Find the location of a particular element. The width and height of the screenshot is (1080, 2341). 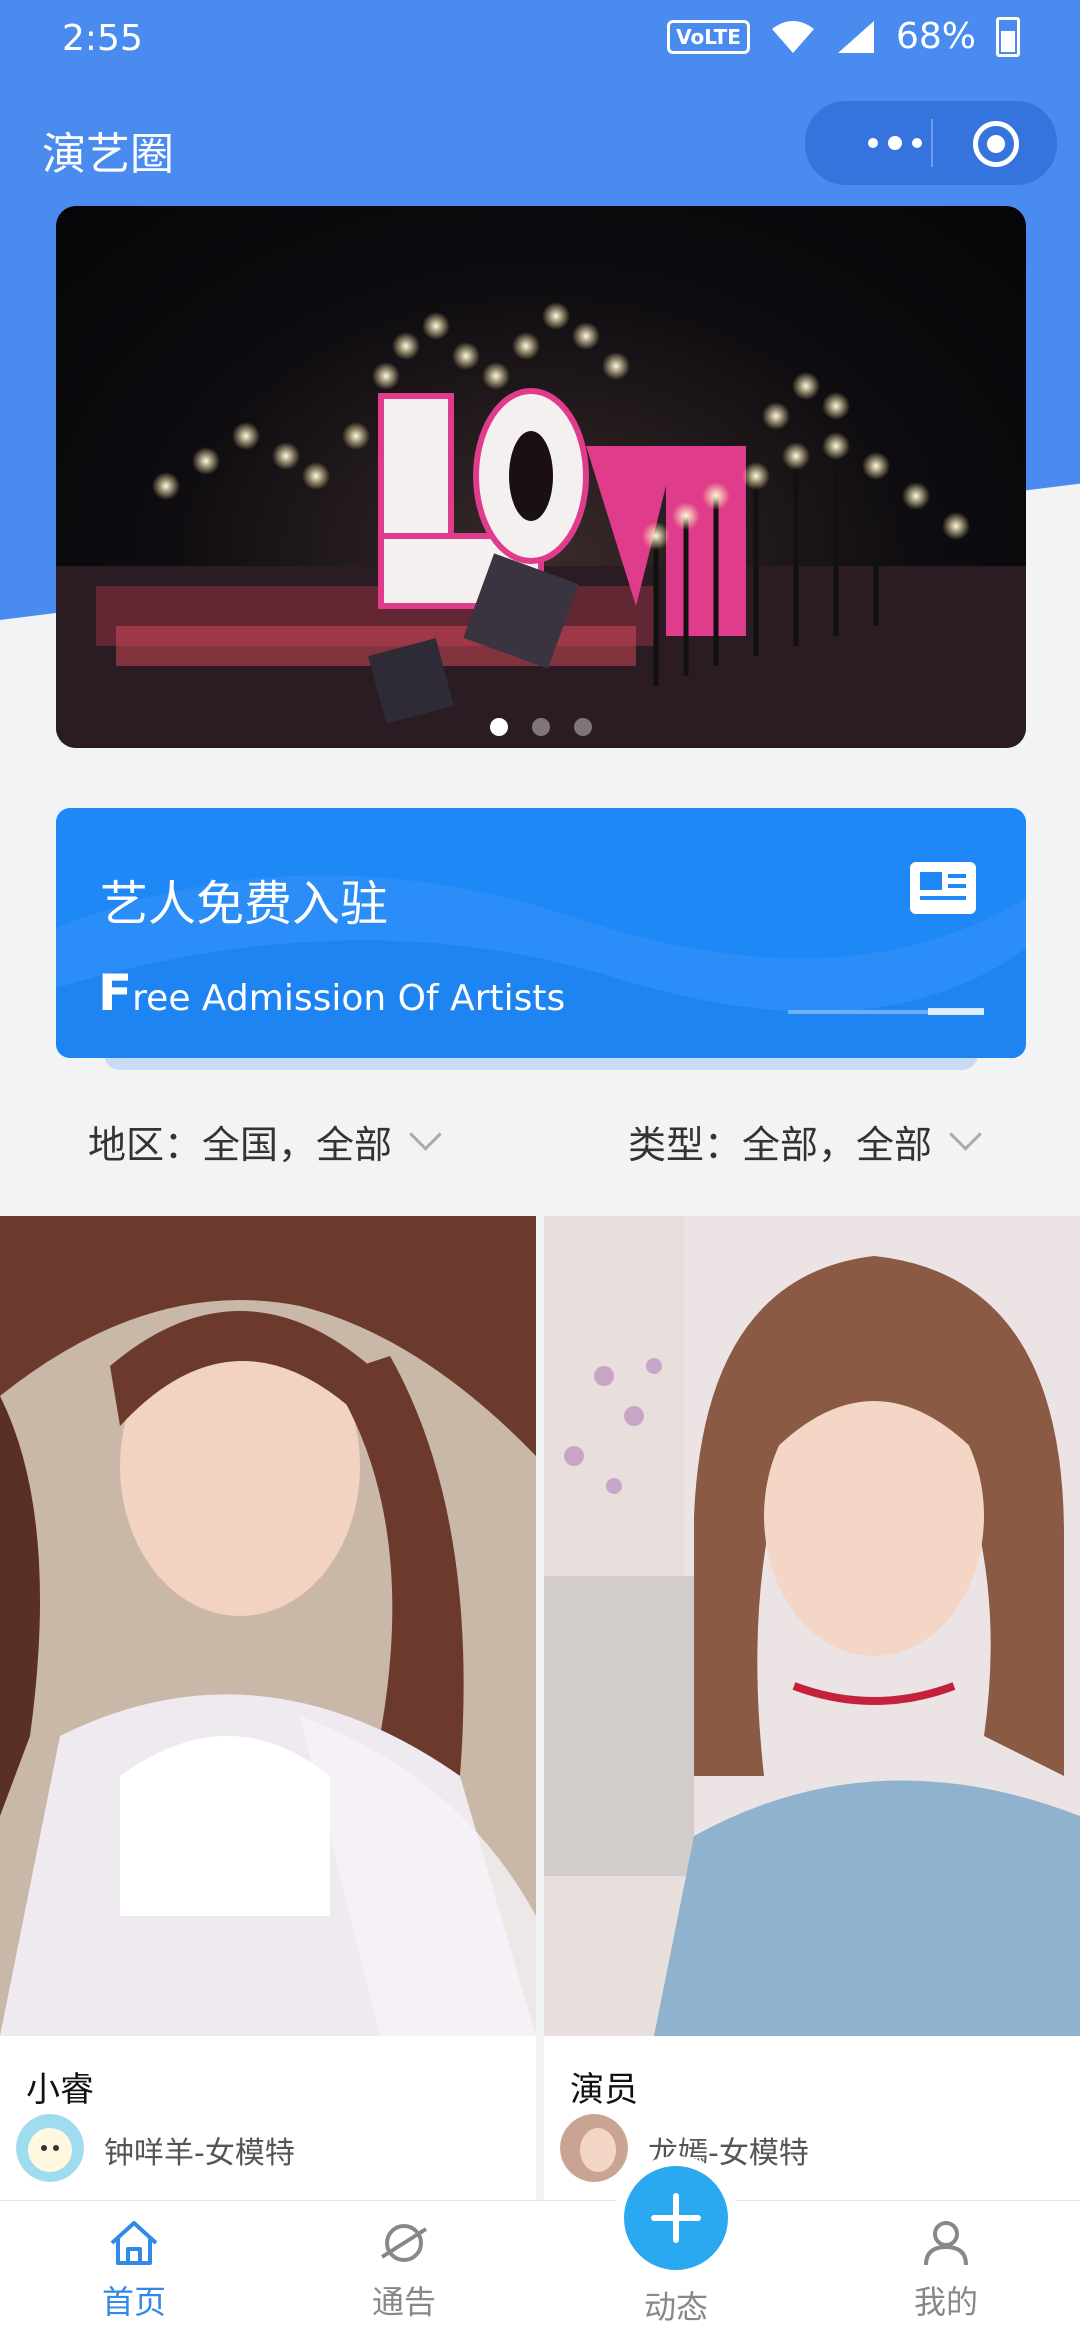

tab-notice-label: 通告 is located at coordinates (403, 2302).